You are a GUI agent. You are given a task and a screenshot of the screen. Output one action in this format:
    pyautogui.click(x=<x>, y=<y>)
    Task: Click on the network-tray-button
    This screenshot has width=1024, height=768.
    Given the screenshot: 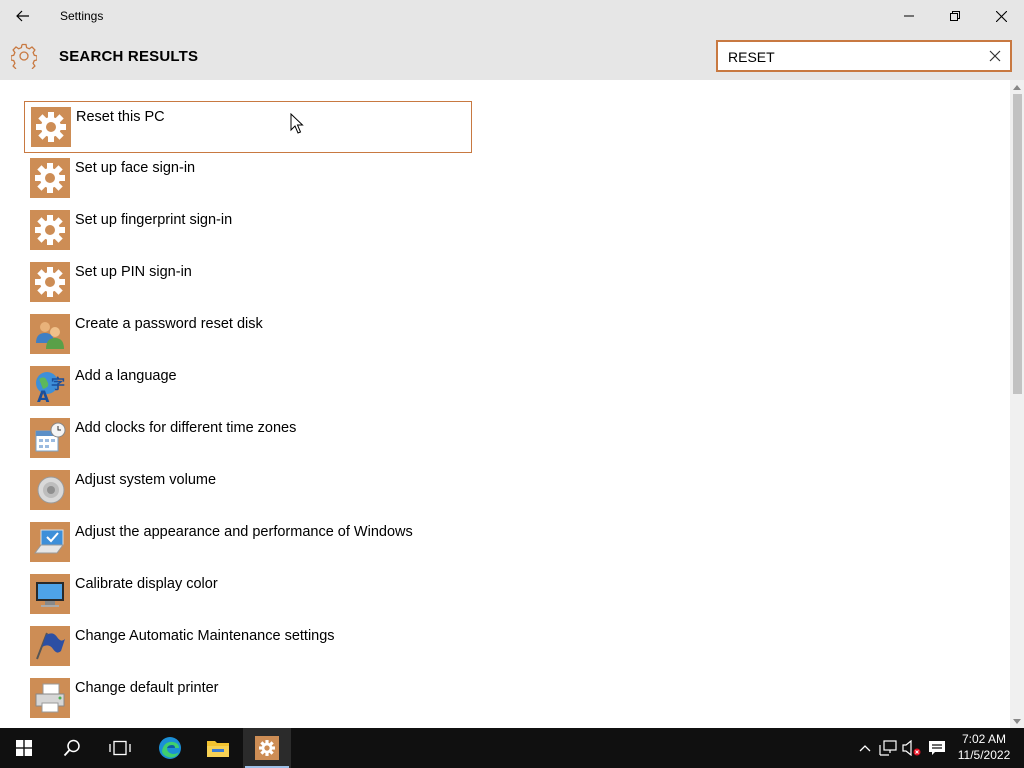 What is the action you would take?
    pyautogui.click(x=888, y=748)
    